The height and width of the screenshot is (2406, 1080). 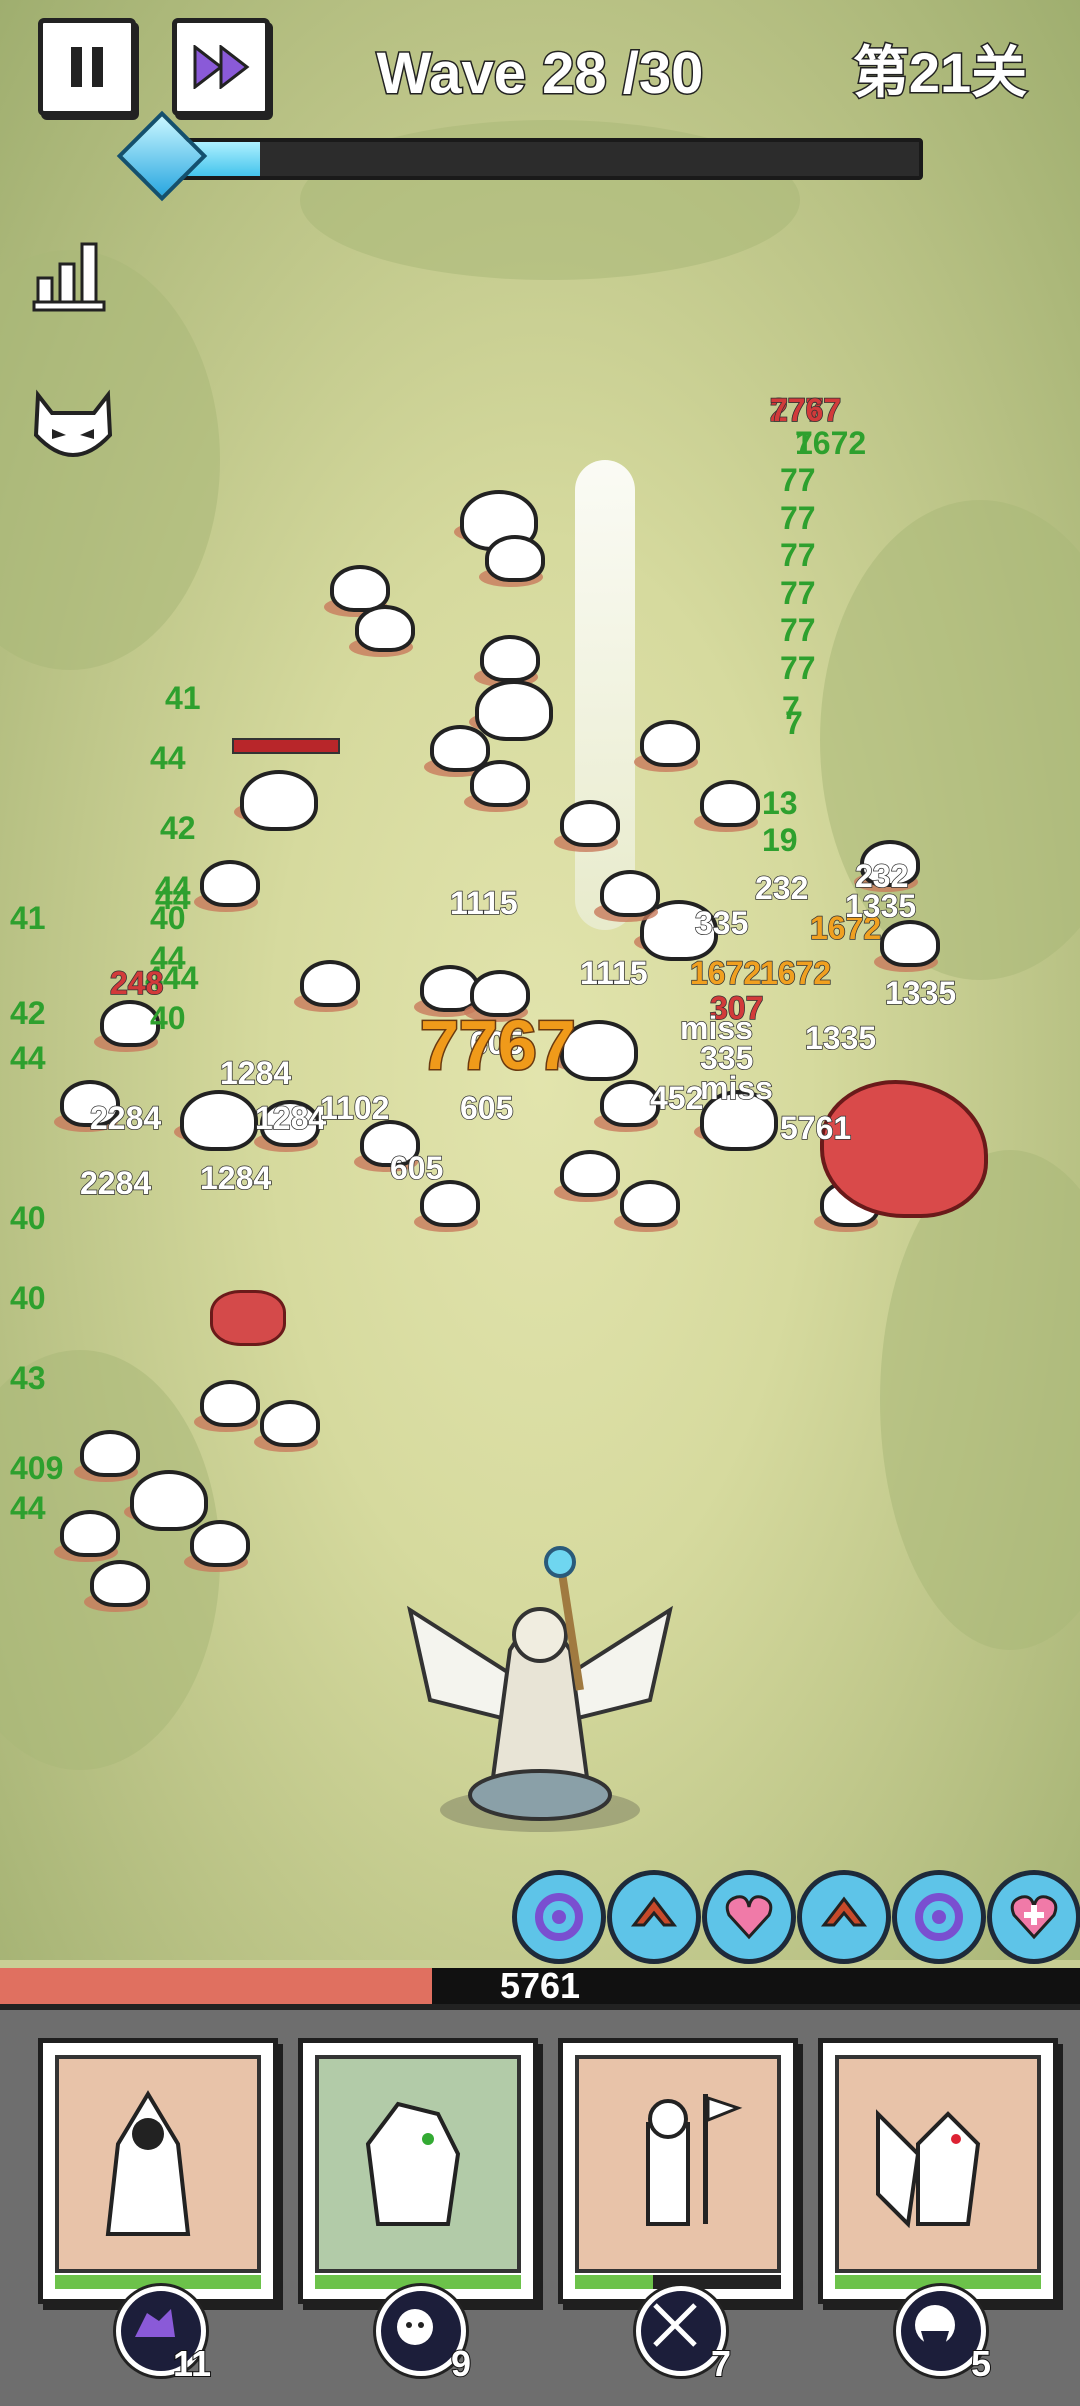 What do you see at coordinates (115, 1183) in the screenshot?
I see `damage-number: 2284` at bounding box center [115, 1183].